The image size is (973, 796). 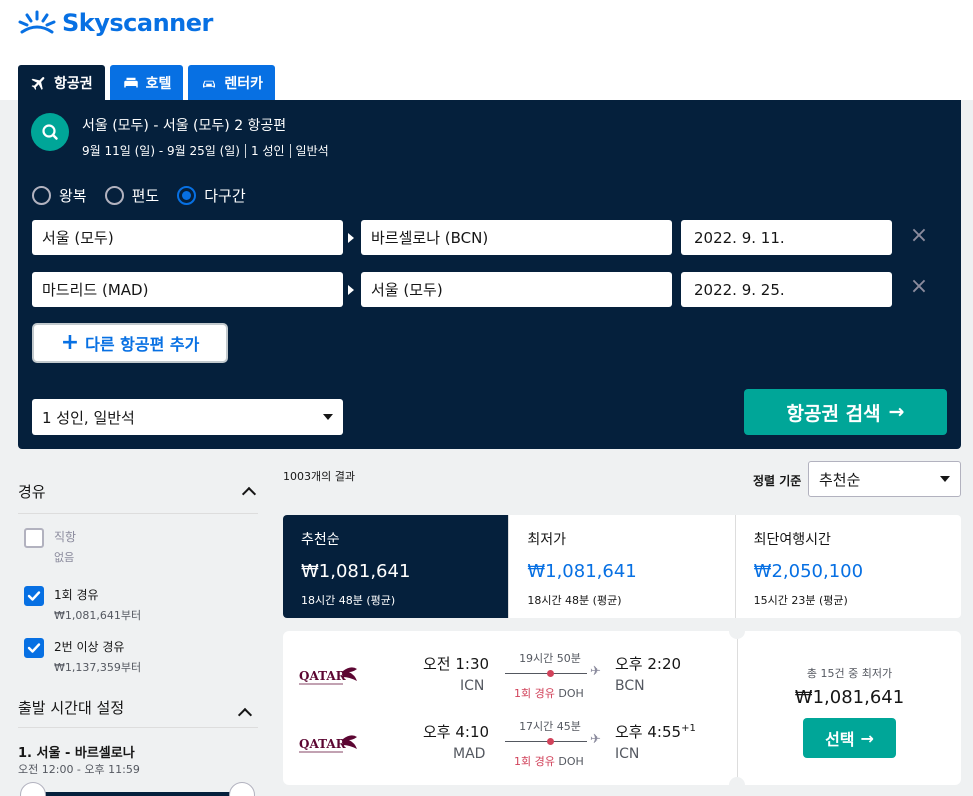 What do you see at coordinates (79, 769) in the screenshot?
I see `time-filter-range: 오전 12:00 - 오후 11:59` at bounding box center [79, 769].